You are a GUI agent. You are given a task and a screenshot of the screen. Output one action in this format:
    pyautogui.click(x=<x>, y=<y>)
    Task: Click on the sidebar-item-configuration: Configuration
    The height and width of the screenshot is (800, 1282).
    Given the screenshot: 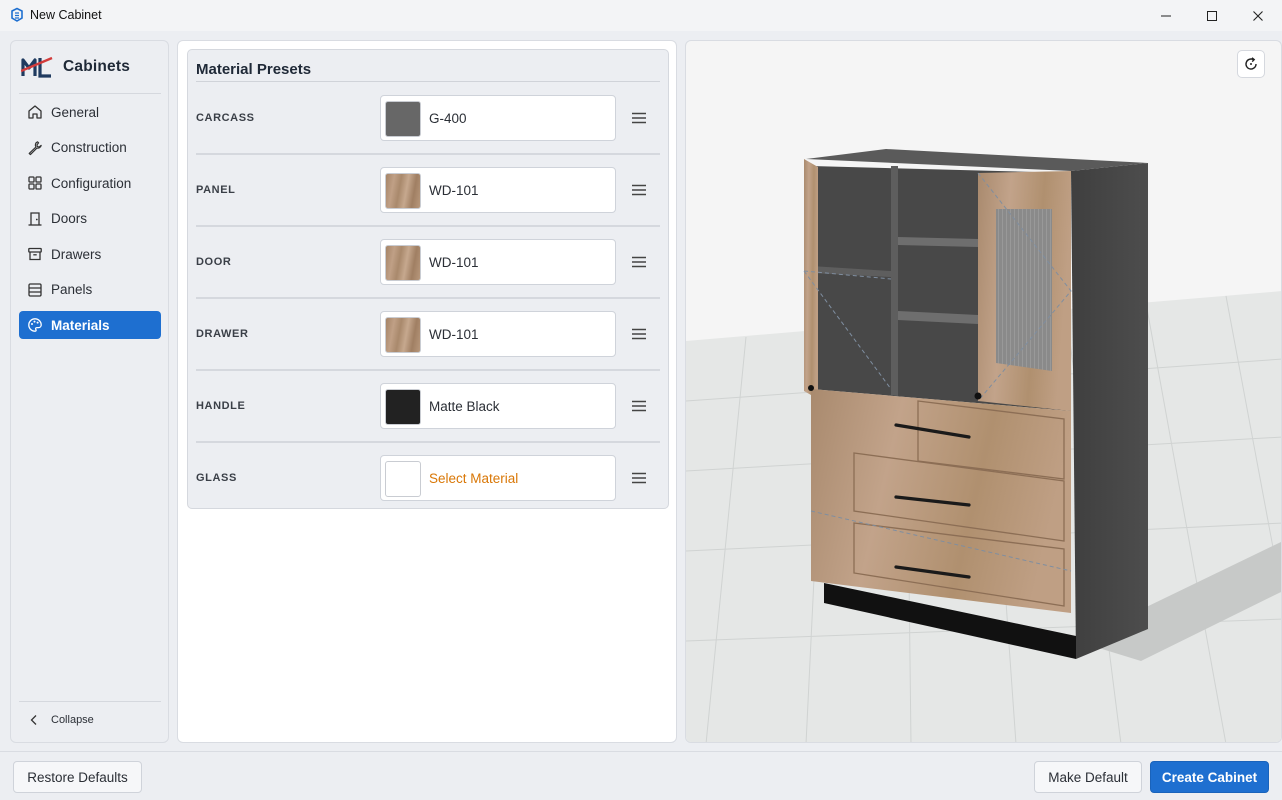 What is the action you would take?
    pyautogui.click(x=90, y=183)
    